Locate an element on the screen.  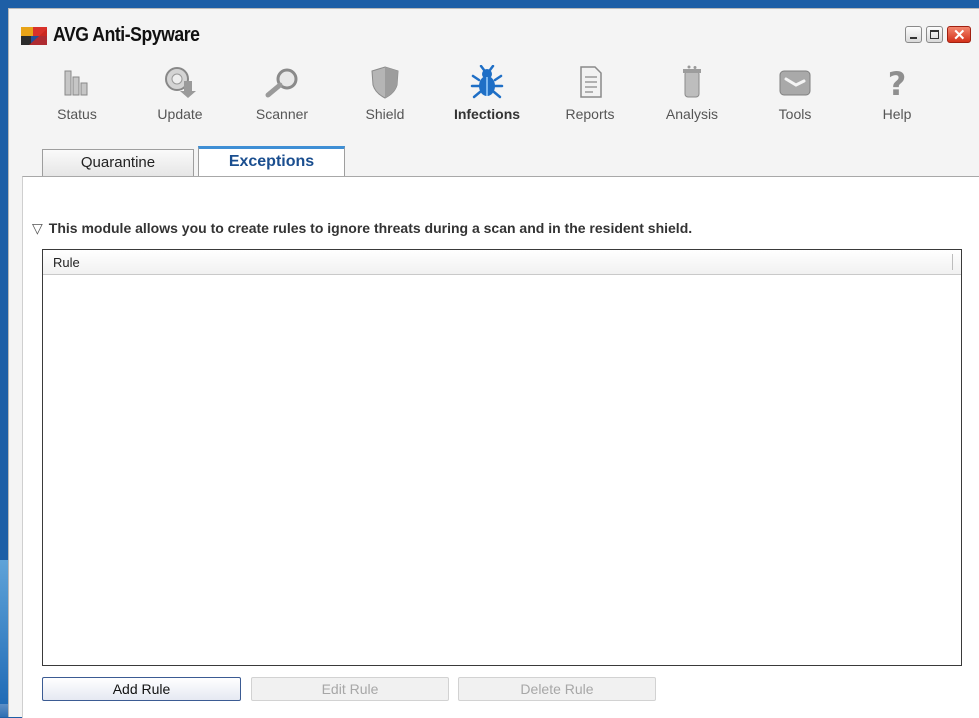
title-bar: AVG Anti-Spyware ✕ is located at coordinates (494, 31).